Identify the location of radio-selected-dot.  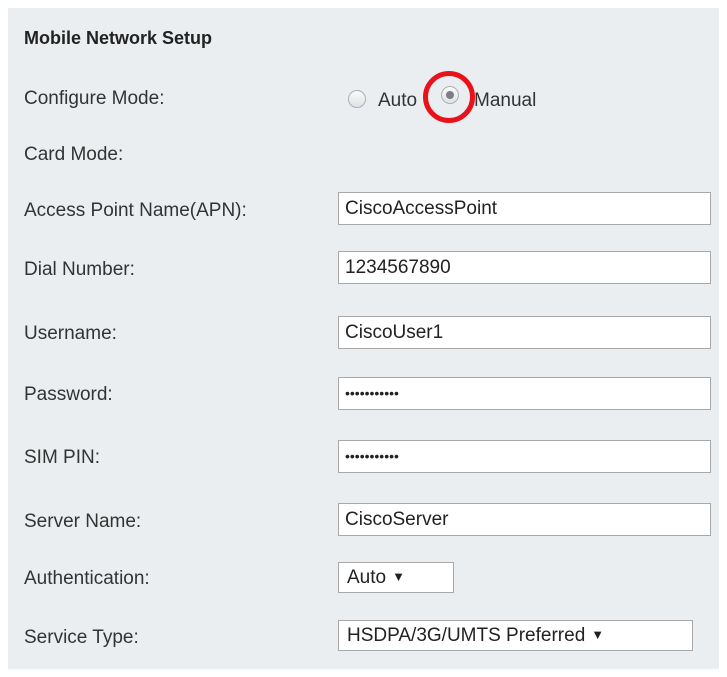
(450, 95).